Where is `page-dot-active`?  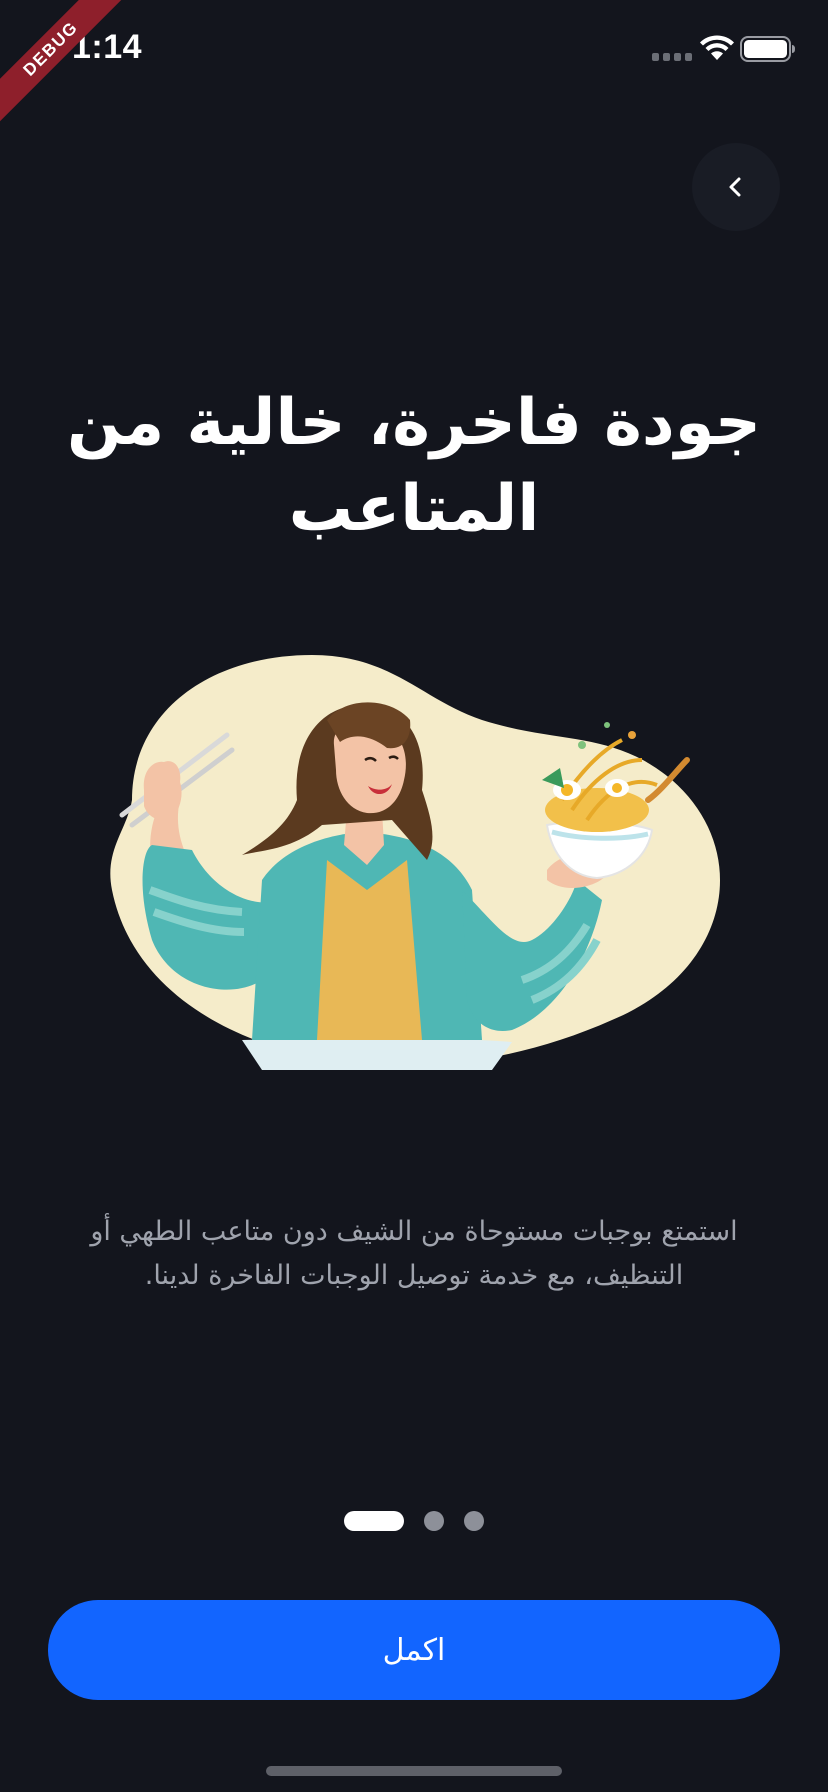 page-dot-active is located at coordinates (374, 1521).